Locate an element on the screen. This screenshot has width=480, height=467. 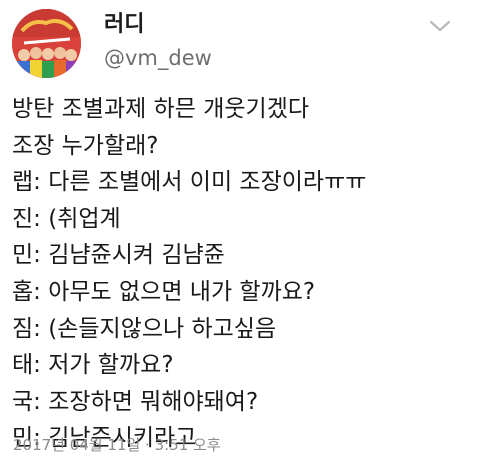
display-name: 러디 is located at coordinates (158, 25).